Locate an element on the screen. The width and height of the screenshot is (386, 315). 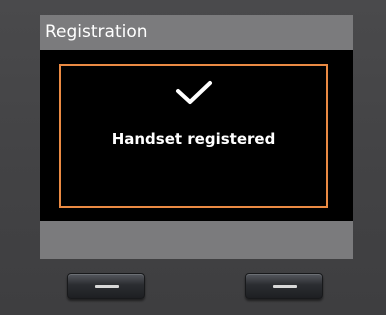
status-message: Handset registered is located at coordinates (193, 139).